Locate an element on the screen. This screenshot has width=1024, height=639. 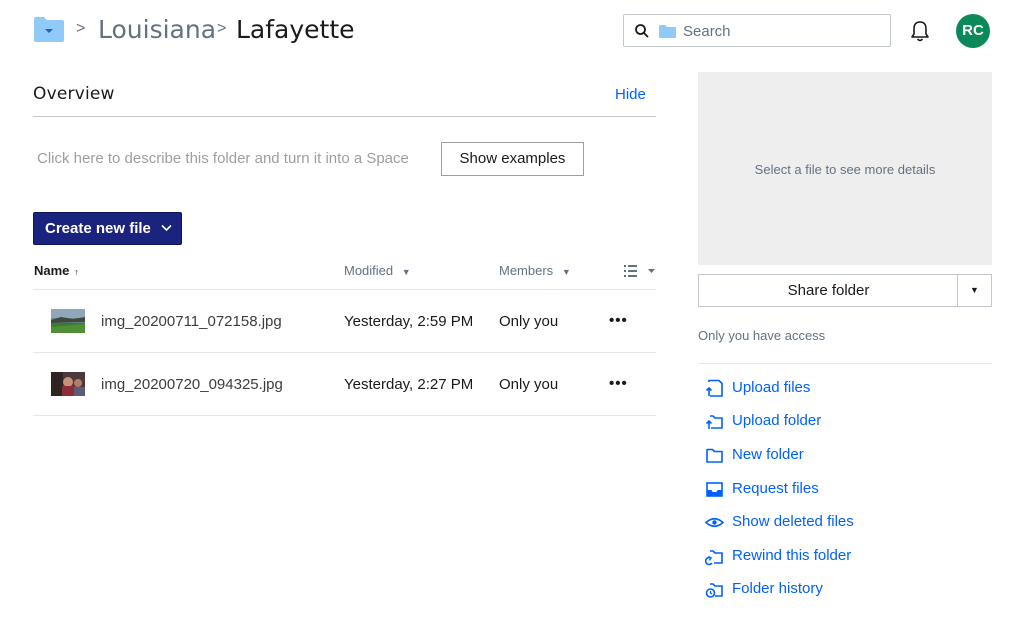
history-icon is located at coordinates (714, 590).